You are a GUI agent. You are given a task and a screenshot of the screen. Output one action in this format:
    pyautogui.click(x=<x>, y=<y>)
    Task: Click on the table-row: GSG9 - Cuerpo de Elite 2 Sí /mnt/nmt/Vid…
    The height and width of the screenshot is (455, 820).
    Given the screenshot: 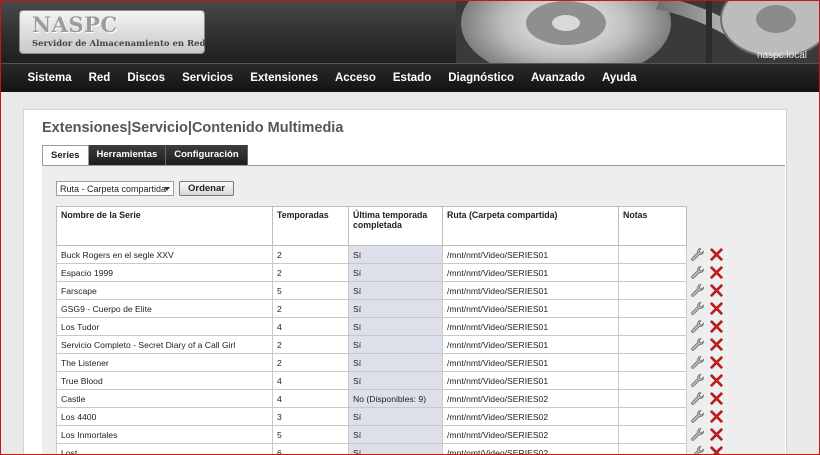 What is the action you would take?
    pyautogui.click(x=393, y=308)
    